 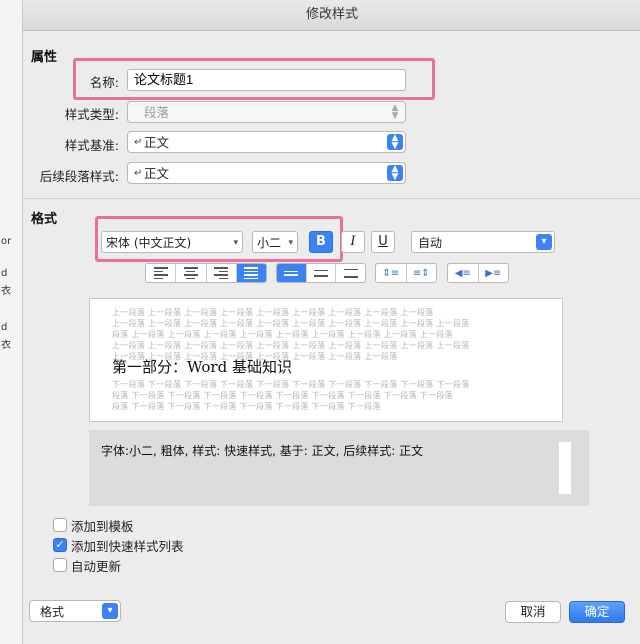 What do you see at coordinates (44, 57) in the screenshot?
I see `properties-section-label: 属性` at bounding box center [44, 57].